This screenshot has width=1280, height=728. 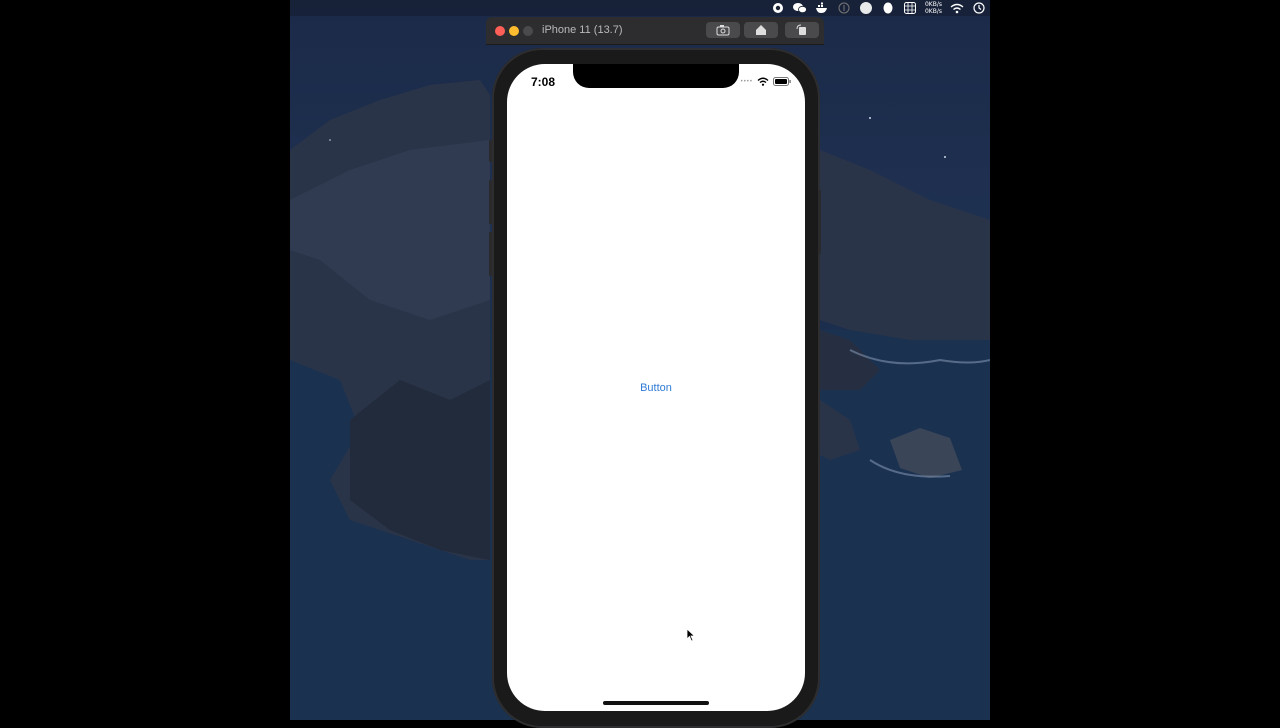 I want to click on menu-bar: 0KB/s 0KB/s, so click(x=640, y=8).